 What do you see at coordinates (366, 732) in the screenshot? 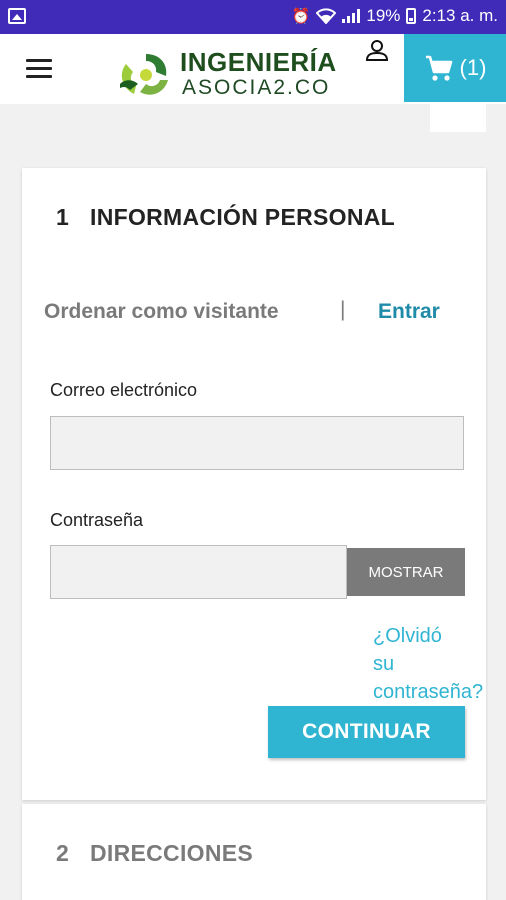
I see `continue-button: CONTINUAR` at bounding box center [366, 732].